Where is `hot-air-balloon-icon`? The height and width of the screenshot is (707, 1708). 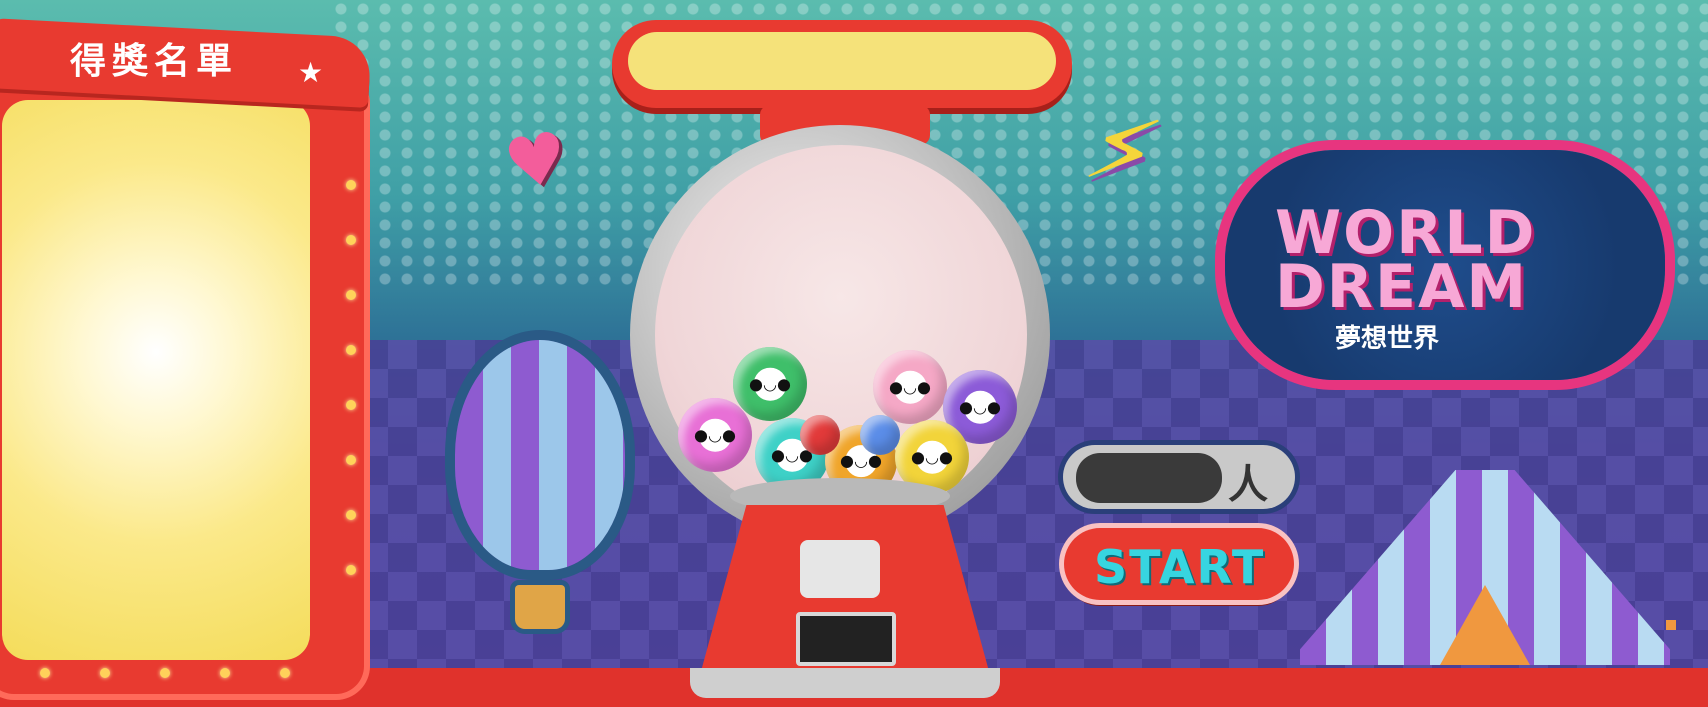
hot-air-balloon-icon is located at coordinates (540, 455).